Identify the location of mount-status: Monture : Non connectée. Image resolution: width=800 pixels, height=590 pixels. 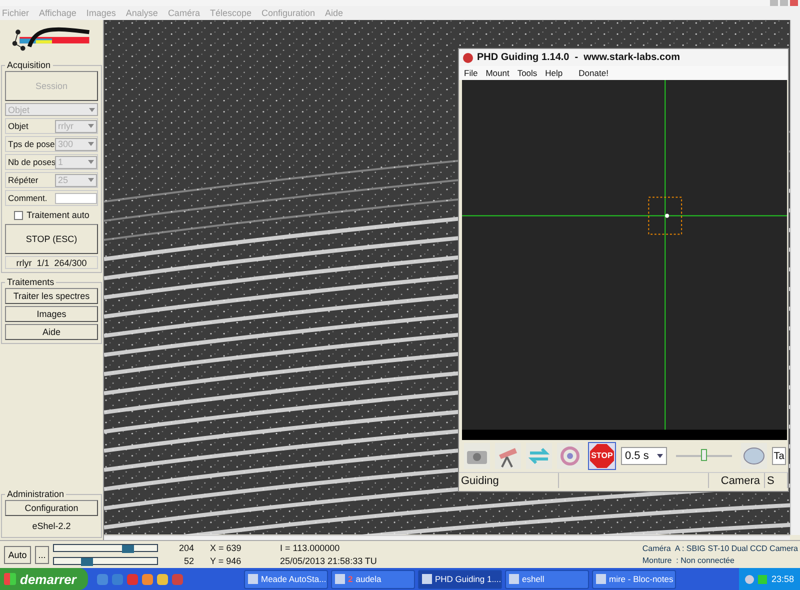
(689, 560).